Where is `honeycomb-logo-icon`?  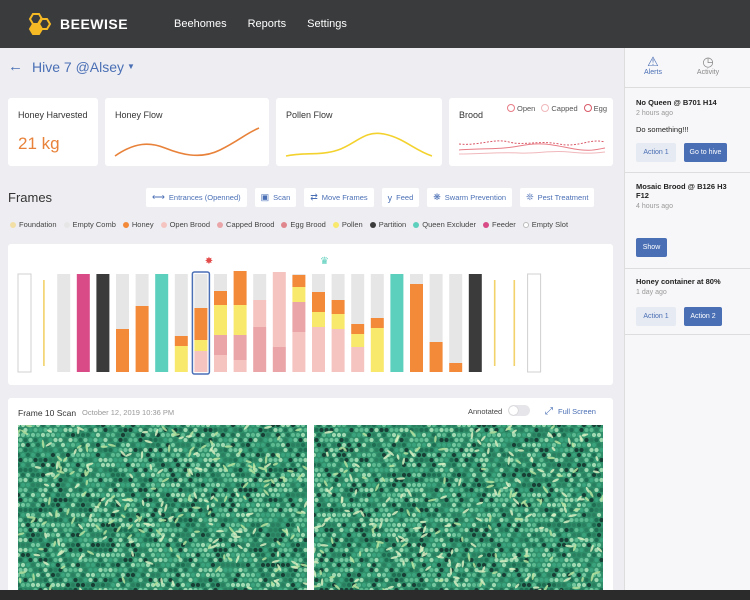
honeycomb-logo-icon is located at coordinates (40, 24).